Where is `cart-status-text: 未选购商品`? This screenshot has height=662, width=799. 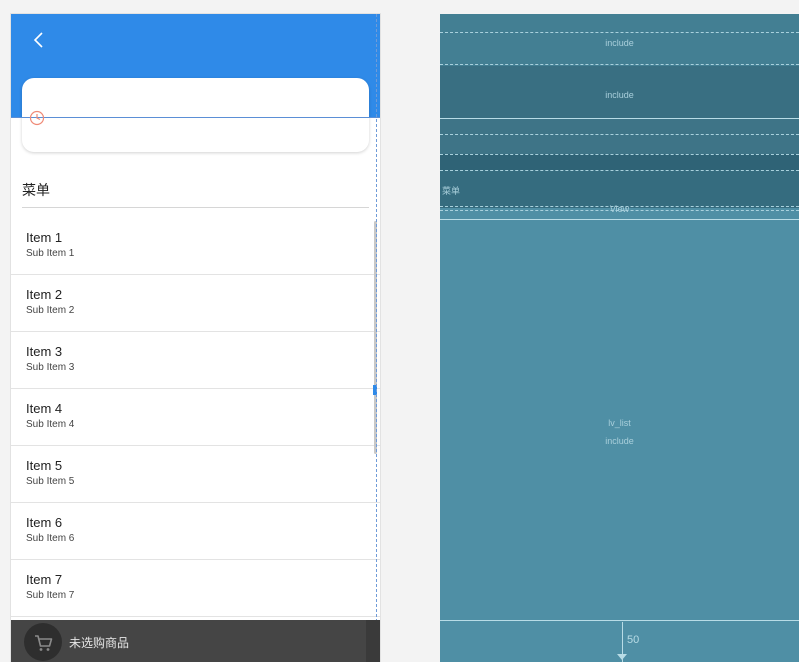
cart-status-text: 未选购商品 is located at coordinates (99, 643).